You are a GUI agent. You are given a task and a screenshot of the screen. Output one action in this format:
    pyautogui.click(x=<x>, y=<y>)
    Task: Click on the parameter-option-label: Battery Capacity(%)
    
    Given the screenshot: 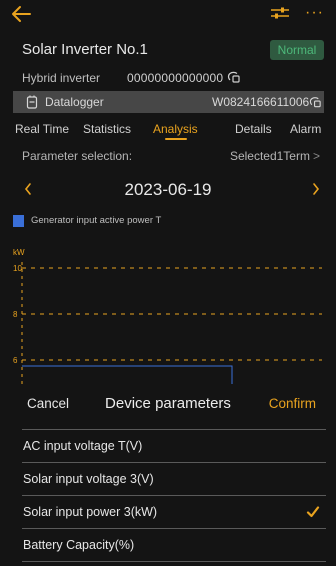 What is the action you would take?
    pyautogui.click(x=79, y=545)
    